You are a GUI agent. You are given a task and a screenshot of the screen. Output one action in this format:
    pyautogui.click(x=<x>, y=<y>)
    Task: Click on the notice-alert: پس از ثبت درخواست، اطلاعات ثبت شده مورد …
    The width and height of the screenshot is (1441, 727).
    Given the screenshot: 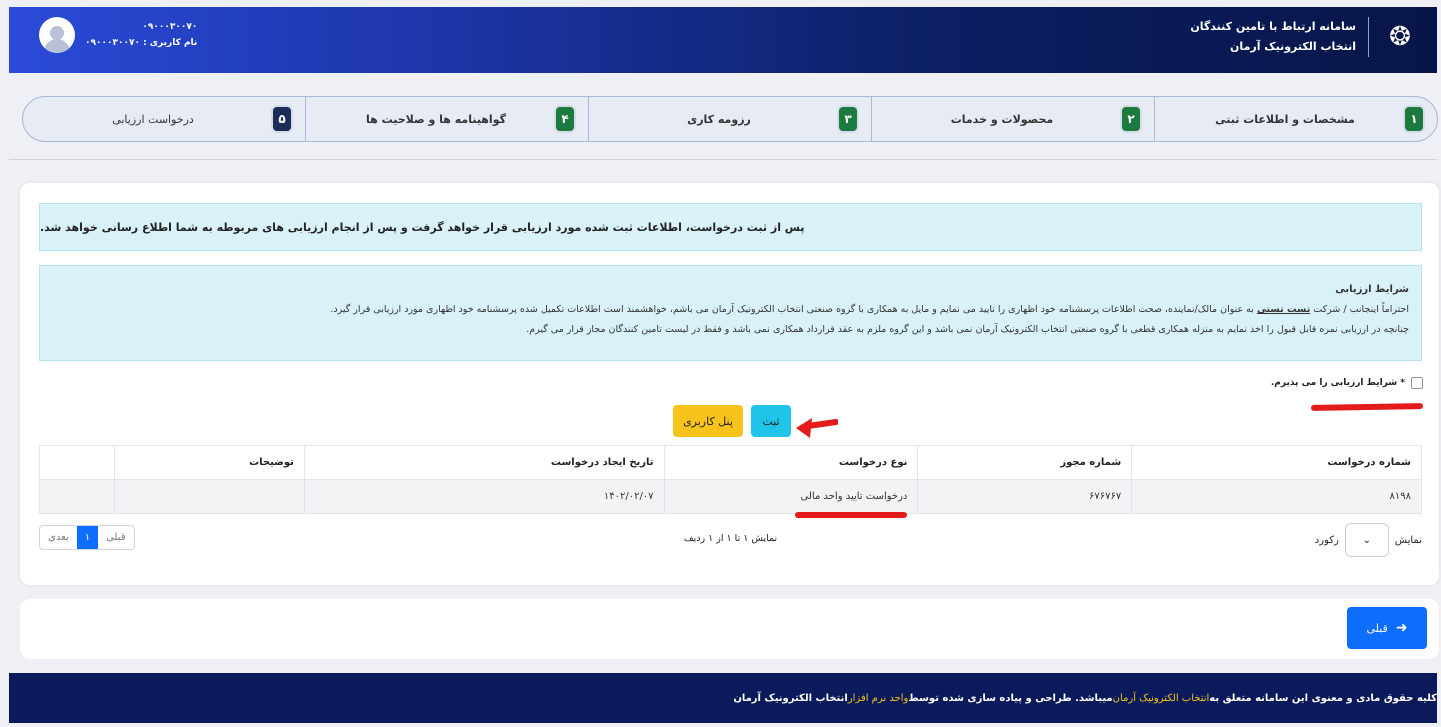 What is the action you would take?
    pyautogui.click(x=730, y=227)
    